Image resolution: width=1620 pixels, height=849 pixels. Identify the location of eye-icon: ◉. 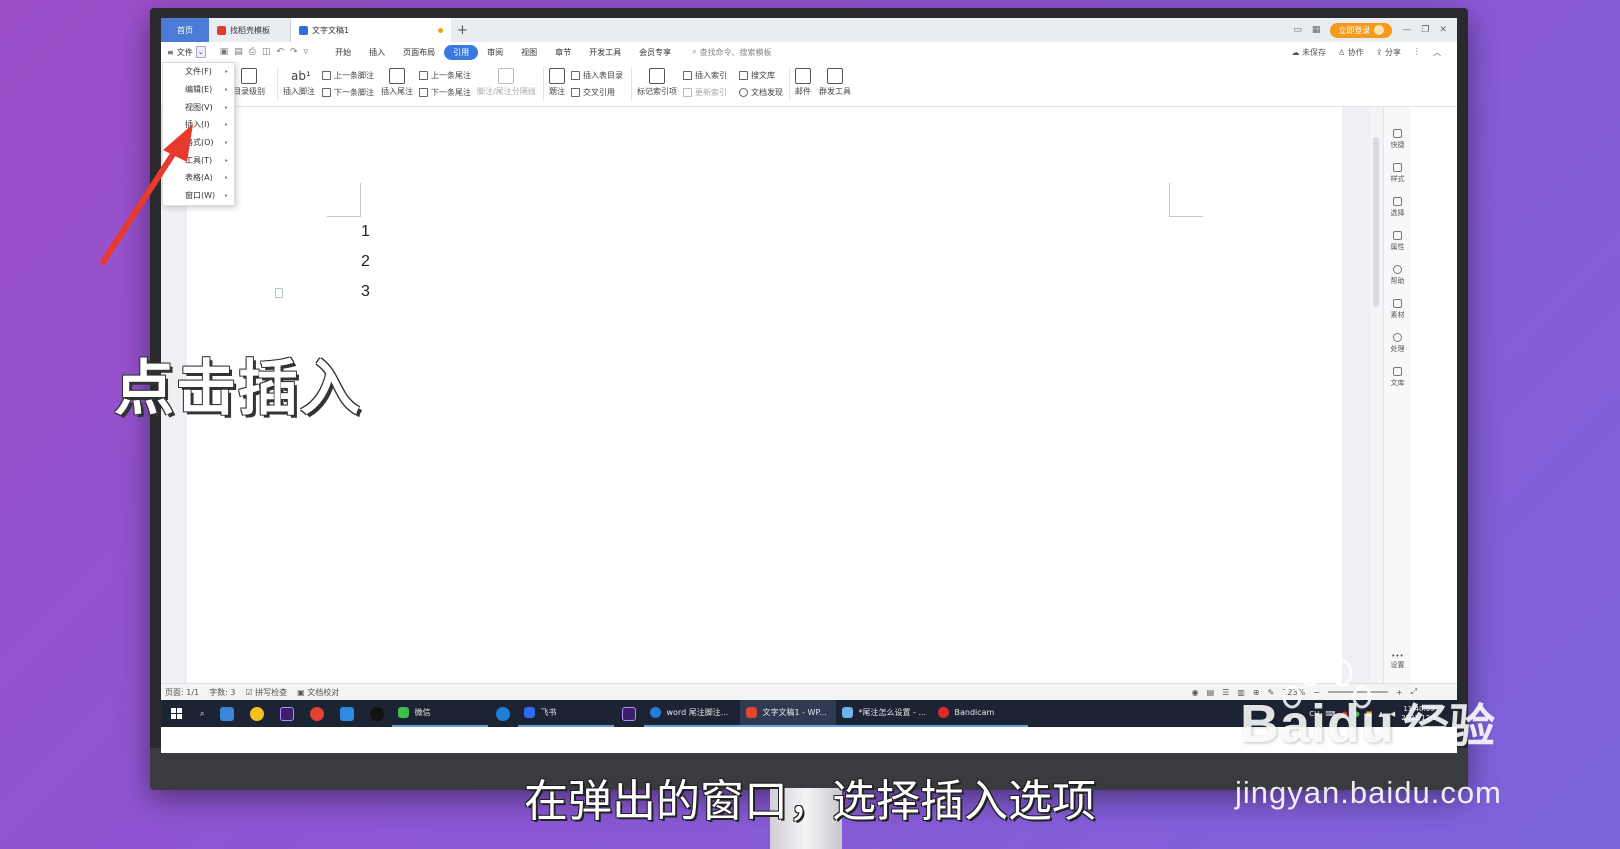
(1195, 692).